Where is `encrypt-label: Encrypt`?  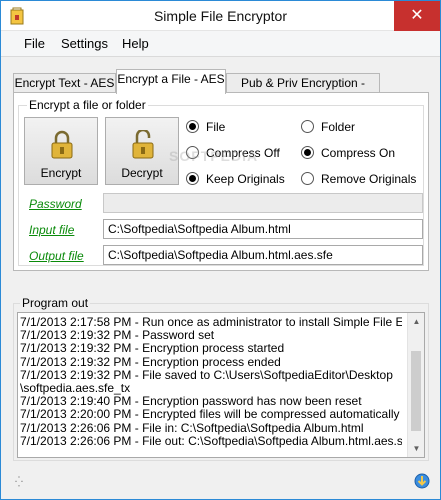
encrypt-label: Encrypt is located at coordinates (61, 173).